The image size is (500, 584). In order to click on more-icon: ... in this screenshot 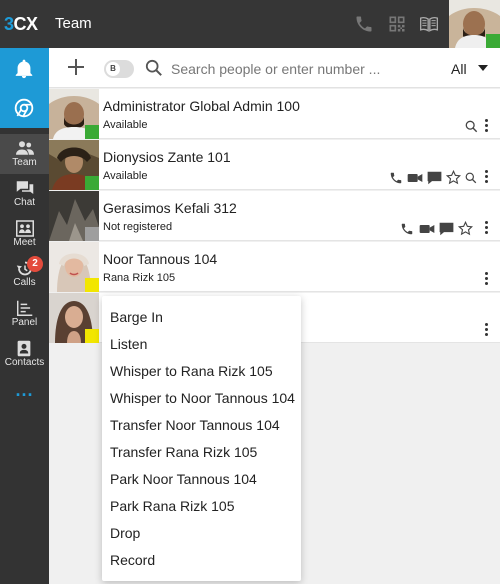, I will do `click(24, 390)`.